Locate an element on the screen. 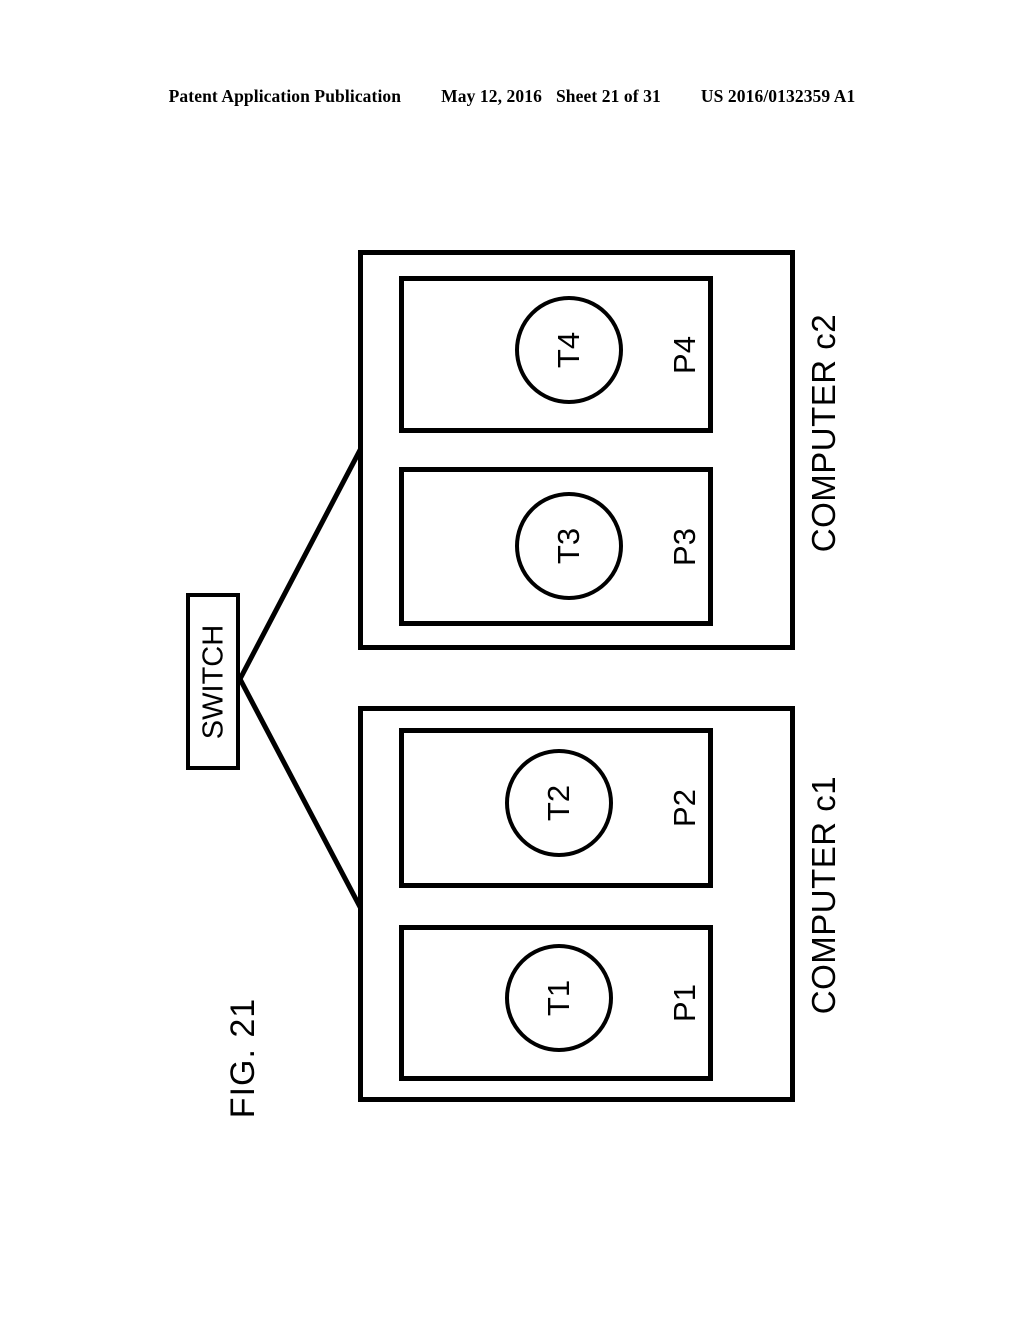  computer-c2-label: COMPUTER c2 is located at coordinates (823, 433).